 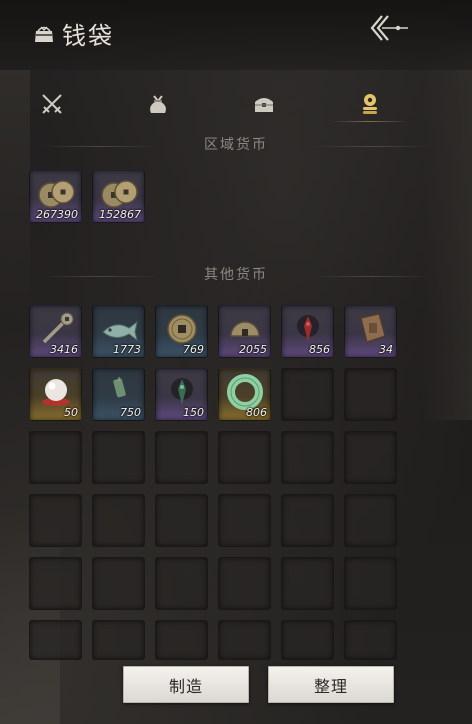 I want to click on item-quantity: 152867, so click(x=120, y=214).